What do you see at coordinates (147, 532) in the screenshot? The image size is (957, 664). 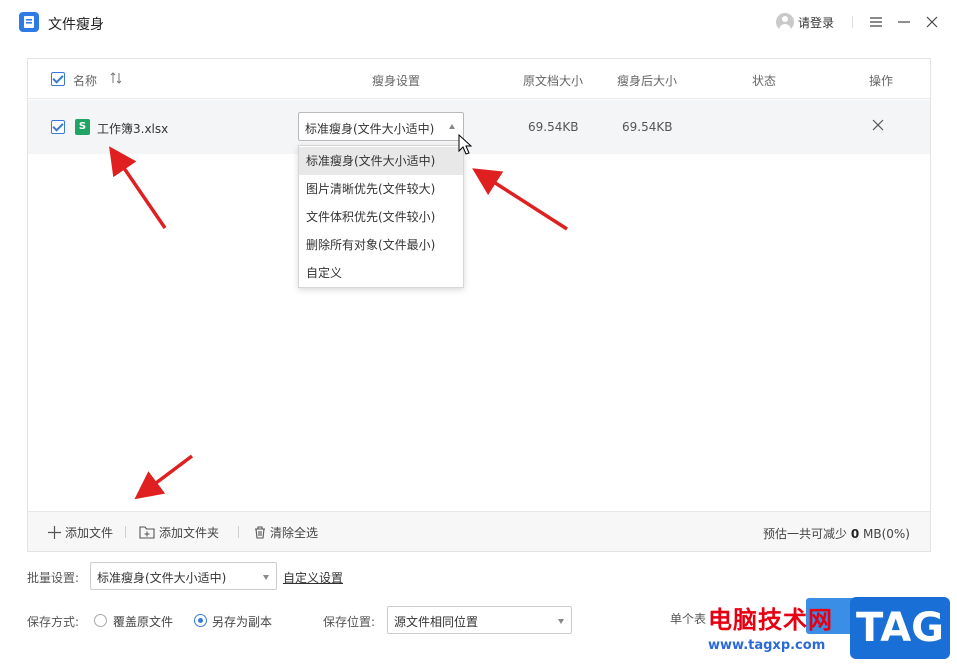 I see `add-folder-icon` at bounding box center [147, 532].